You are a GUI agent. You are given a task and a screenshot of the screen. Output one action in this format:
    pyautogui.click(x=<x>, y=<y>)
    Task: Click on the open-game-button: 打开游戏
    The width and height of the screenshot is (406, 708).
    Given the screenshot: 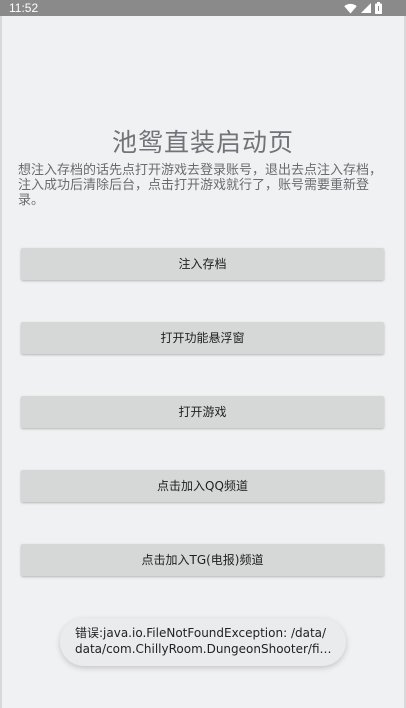 What is the action you would take?
    pyautogui.click(x=202, y=412)
    